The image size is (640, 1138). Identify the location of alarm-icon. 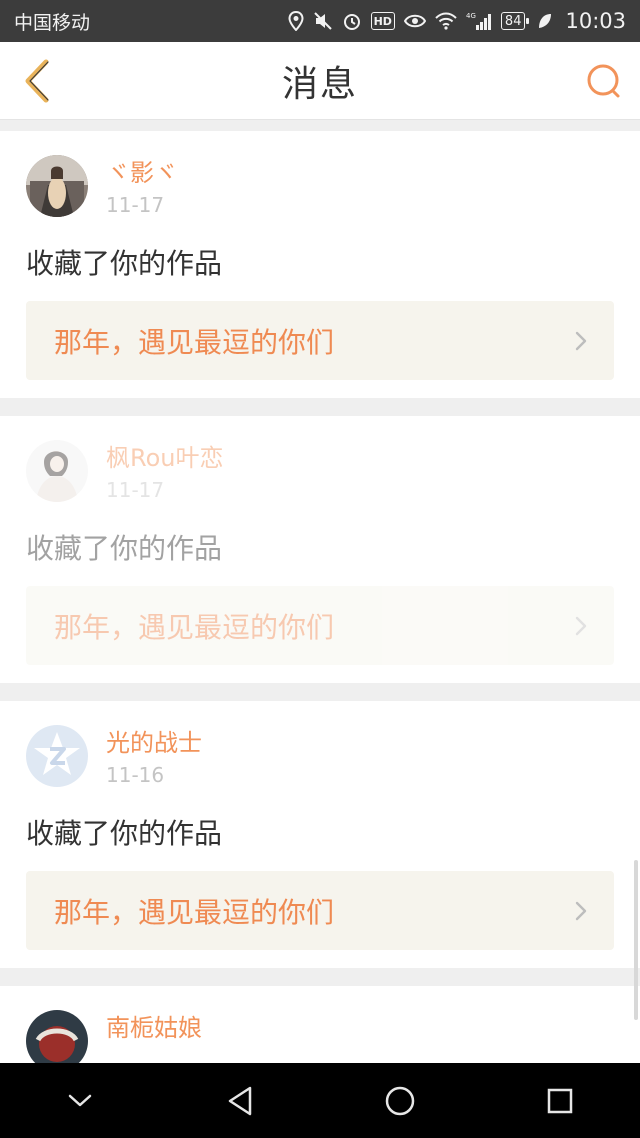
(352, 21).